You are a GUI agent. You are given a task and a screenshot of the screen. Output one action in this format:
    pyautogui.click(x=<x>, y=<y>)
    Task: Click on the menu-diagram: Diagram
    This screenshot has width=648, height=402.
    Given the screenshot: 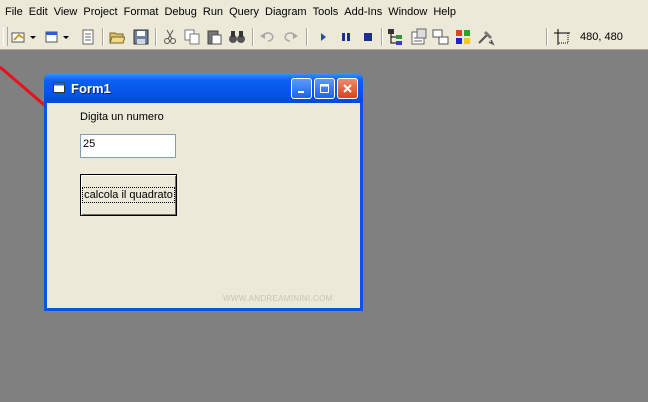 What is the action you would take?
    pyautogui.click(x=286, y=12)
    